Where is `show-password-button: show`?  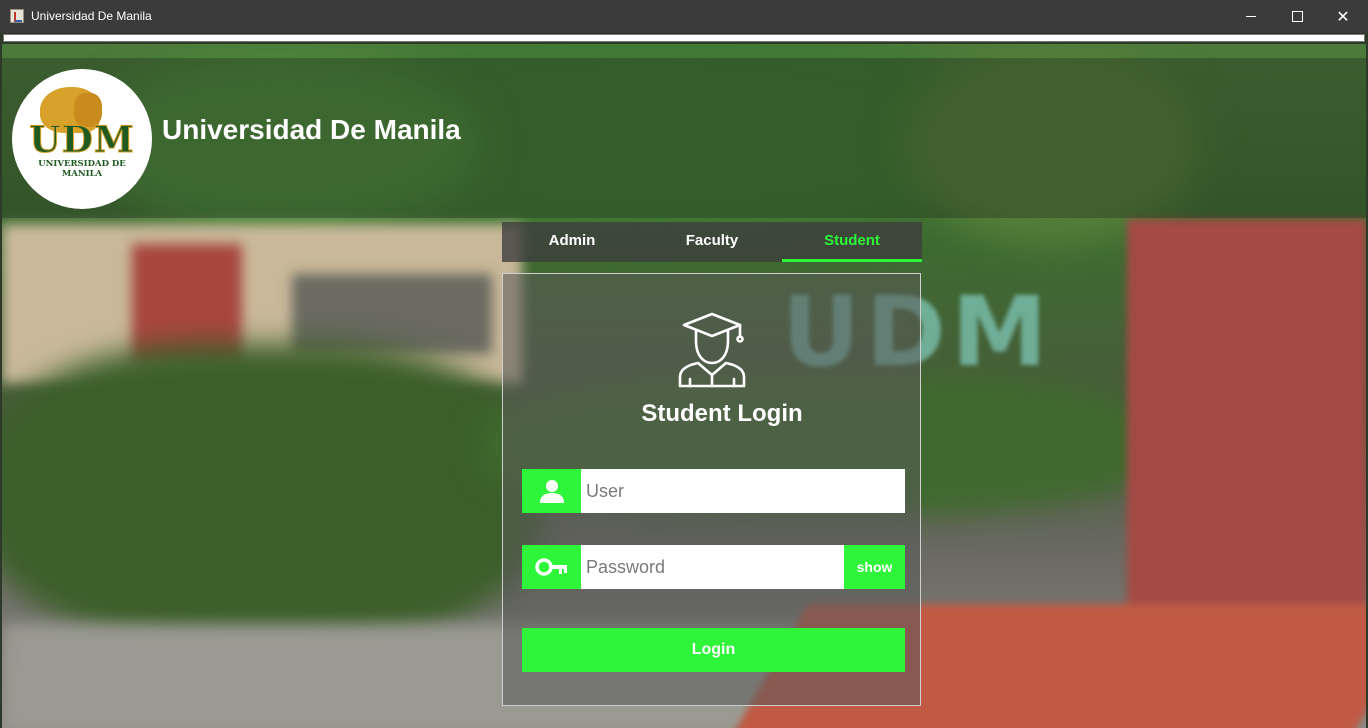
show-password-button: show is located at coordinates (874, 567).